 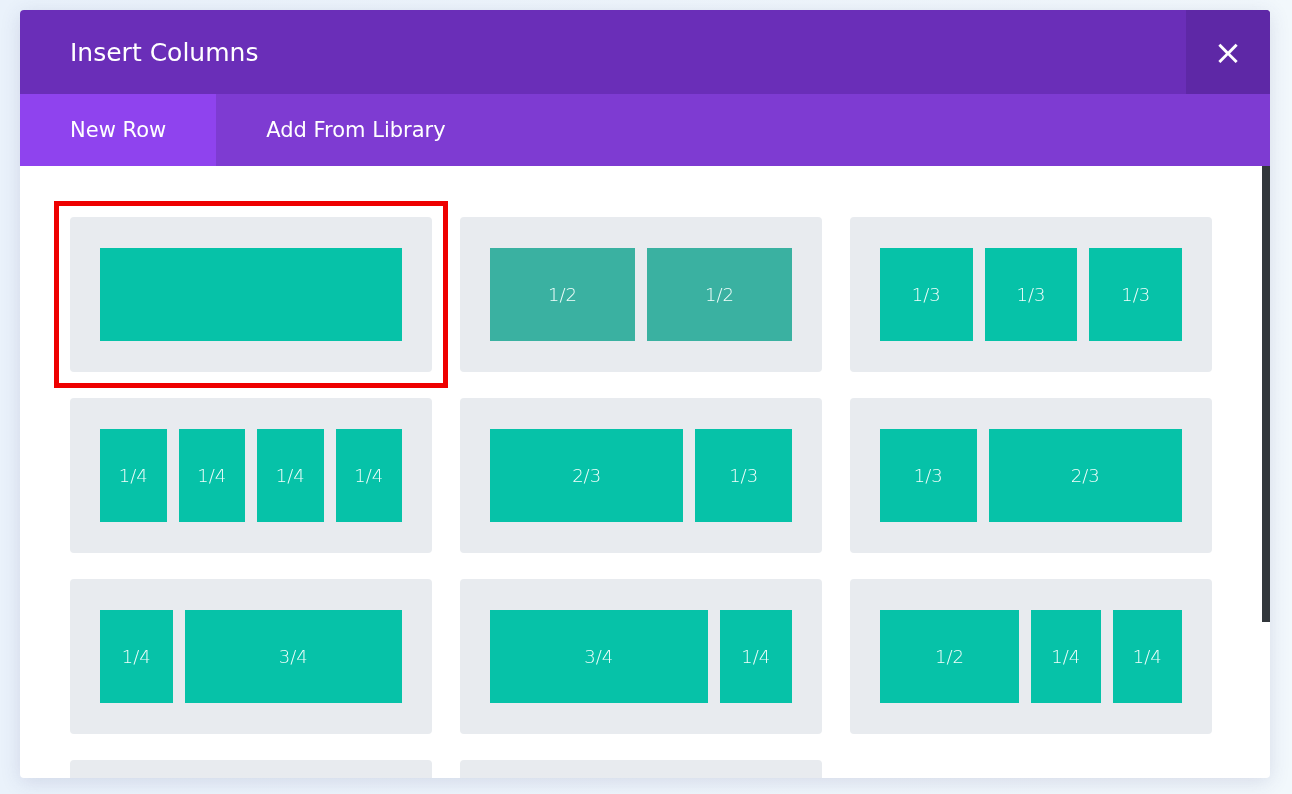 What do you see at coordinates (251, 475) in the screenshot?
I see `column-layout-card: 1/4 1/4 1/4 1/4` at bounding box center [251, 475].